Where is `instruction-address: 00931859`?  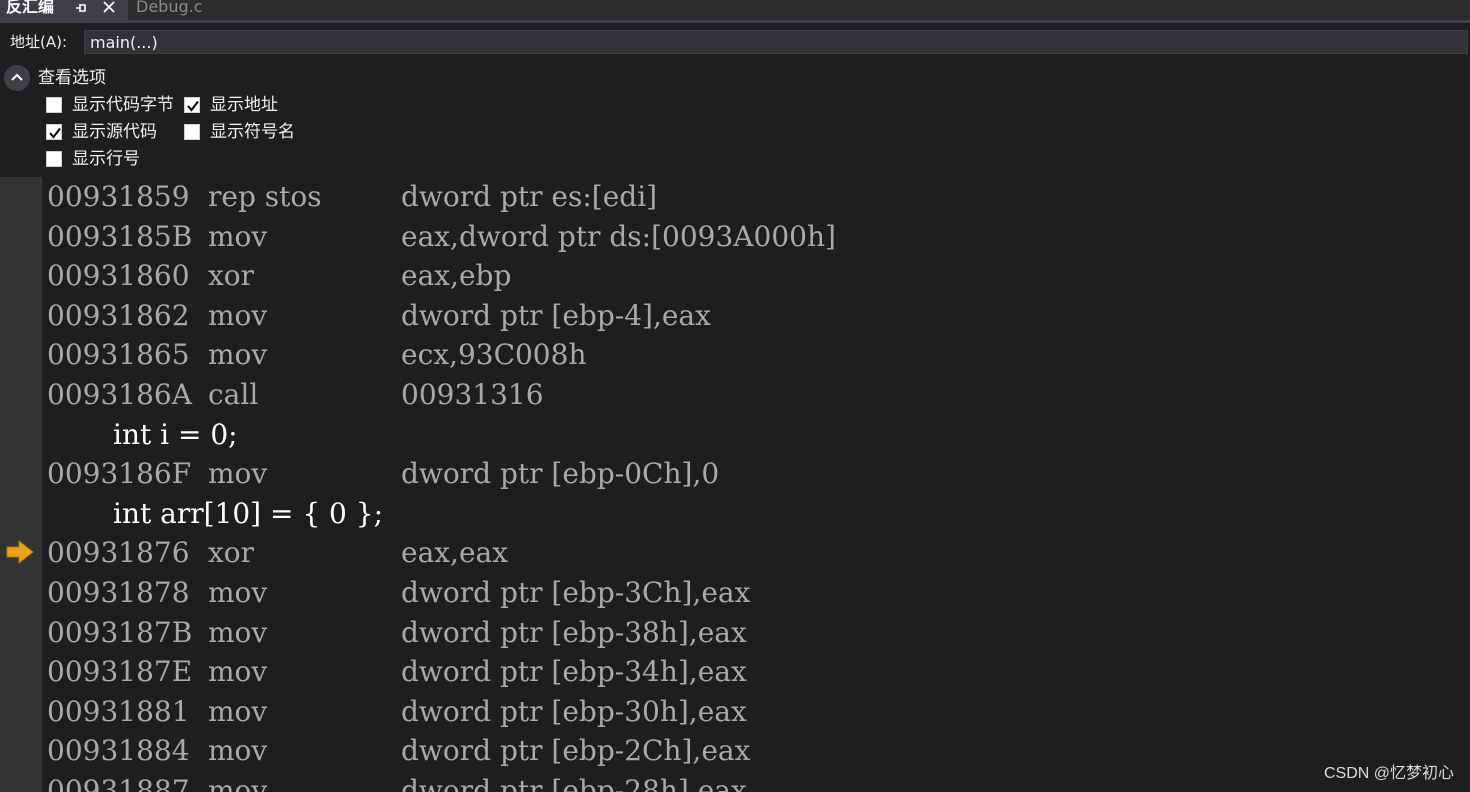
instruction-address: 00931859 is located at coordinates (118, 196).